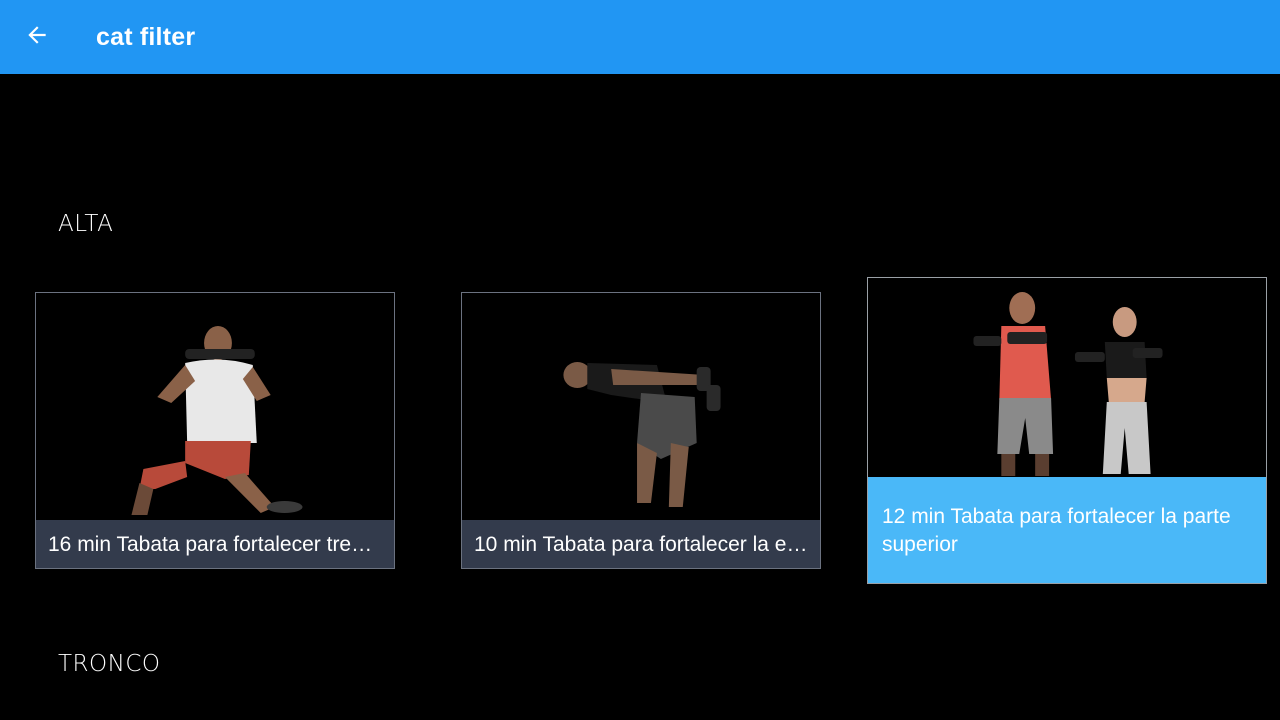 The height and width of the screenshot is (720, 1280). I want to click on section-title-tronco: TRONCO, so click(109, 664).